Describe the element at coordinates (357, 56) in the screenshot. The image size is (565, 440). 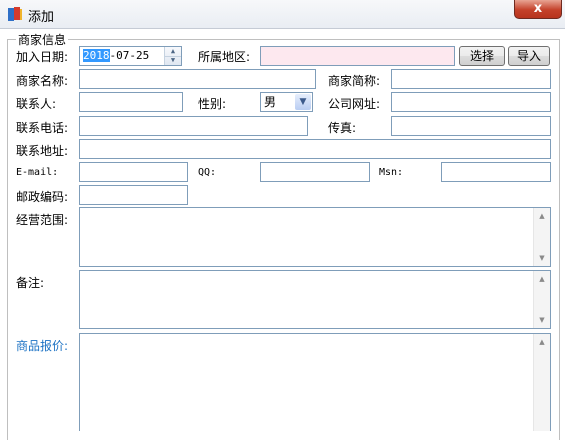
I see `region-field` at that location.